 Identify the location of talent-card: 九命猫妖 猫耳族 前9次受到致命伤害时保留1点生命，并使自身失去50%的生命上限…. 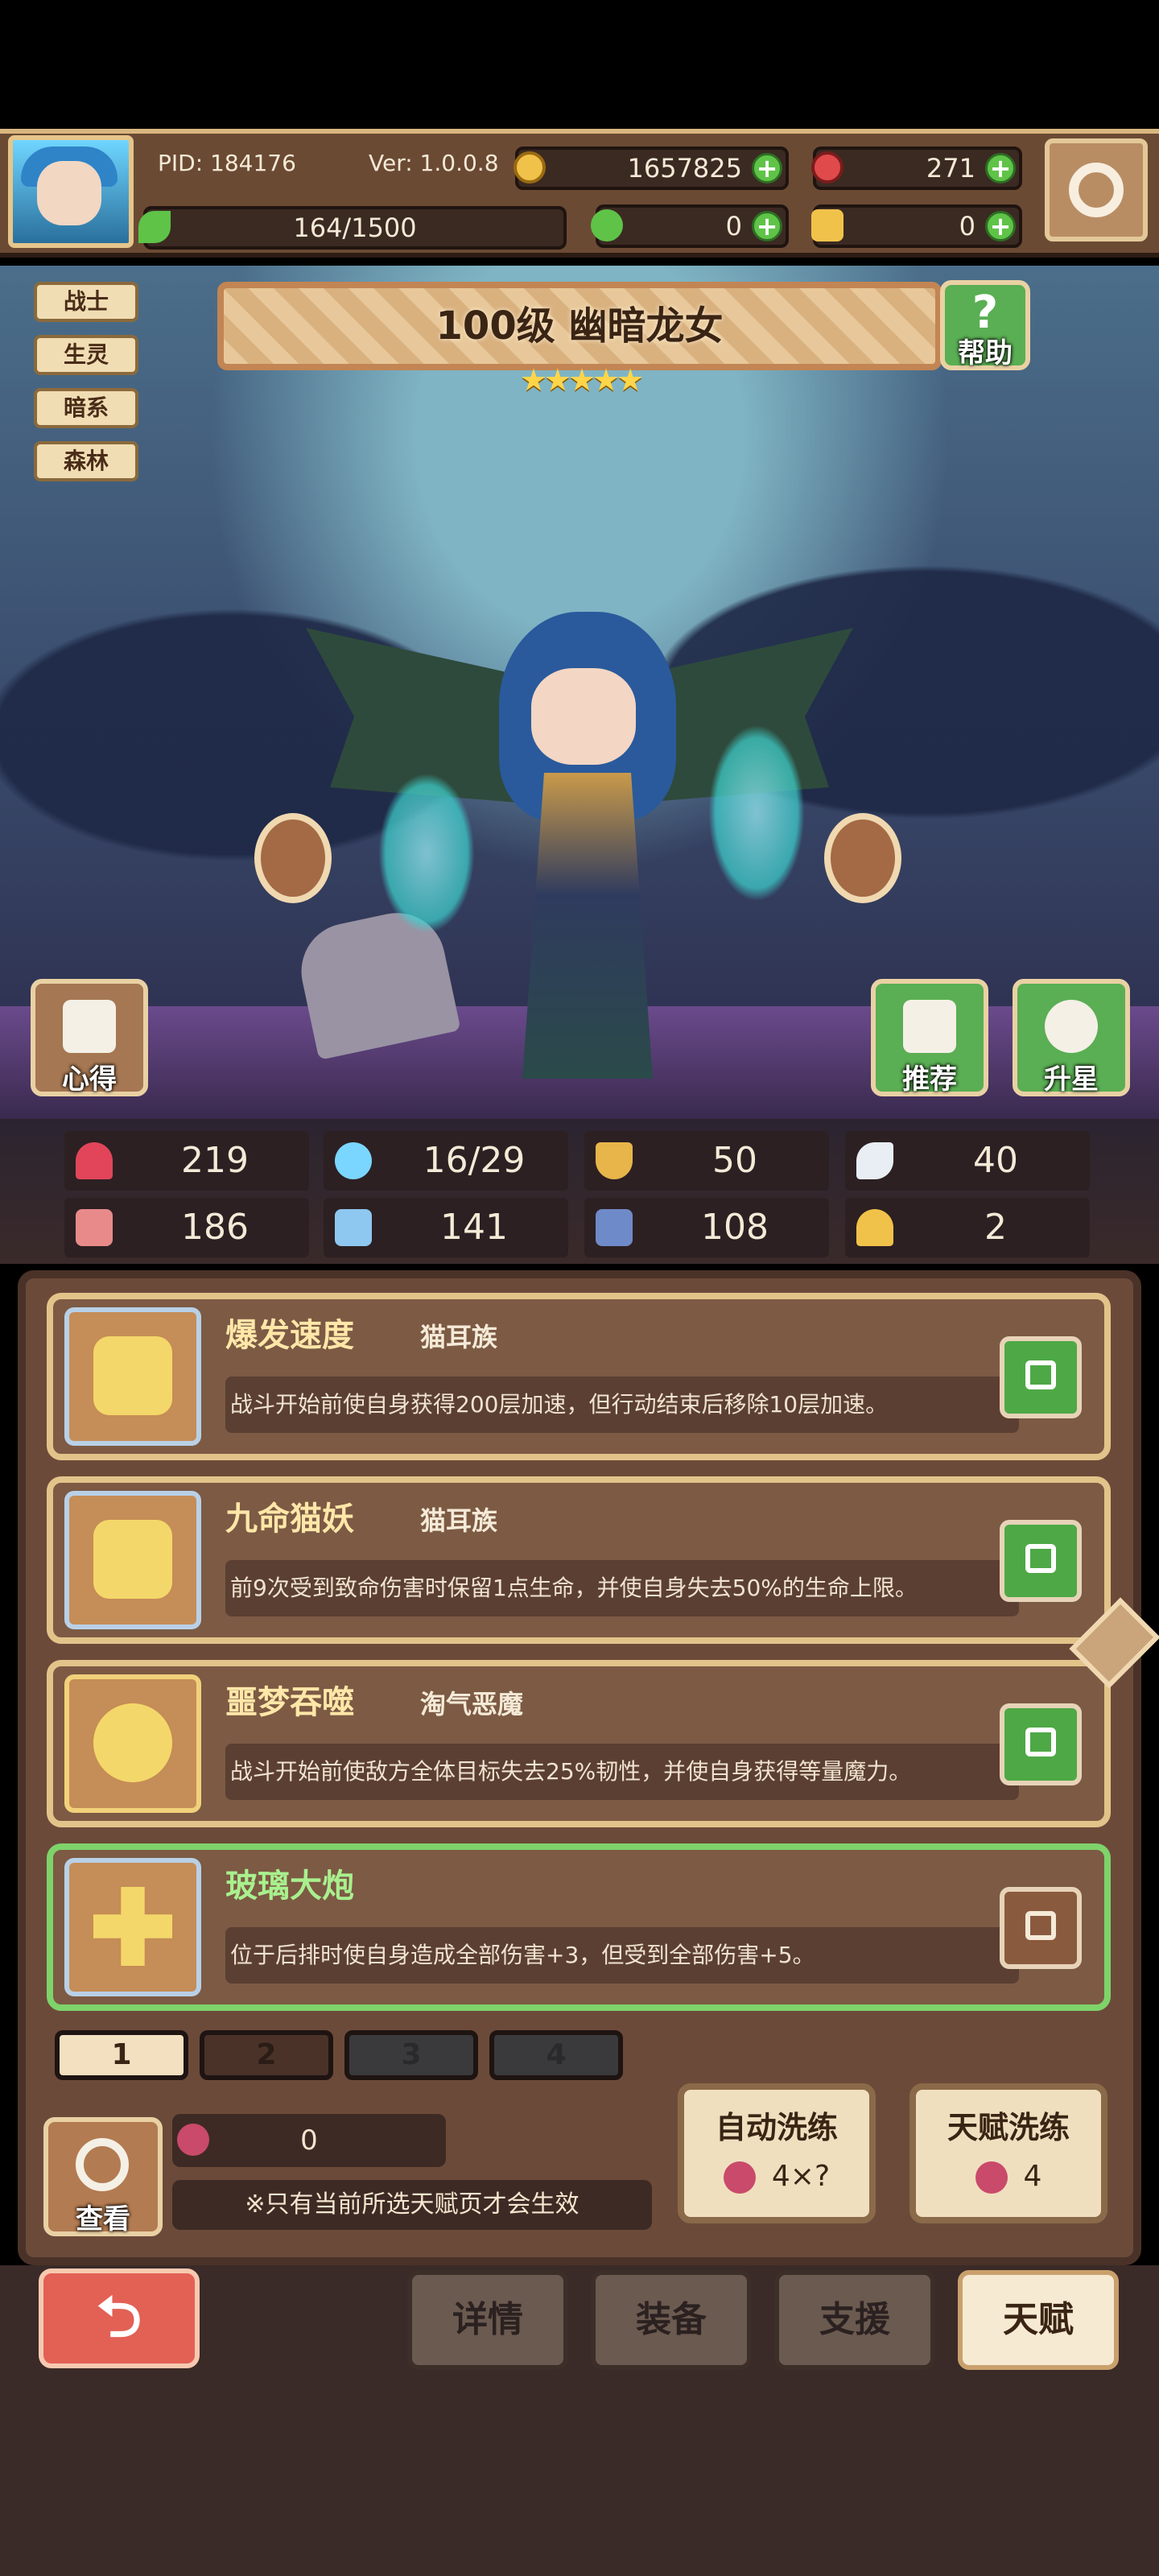
(579, 1560).